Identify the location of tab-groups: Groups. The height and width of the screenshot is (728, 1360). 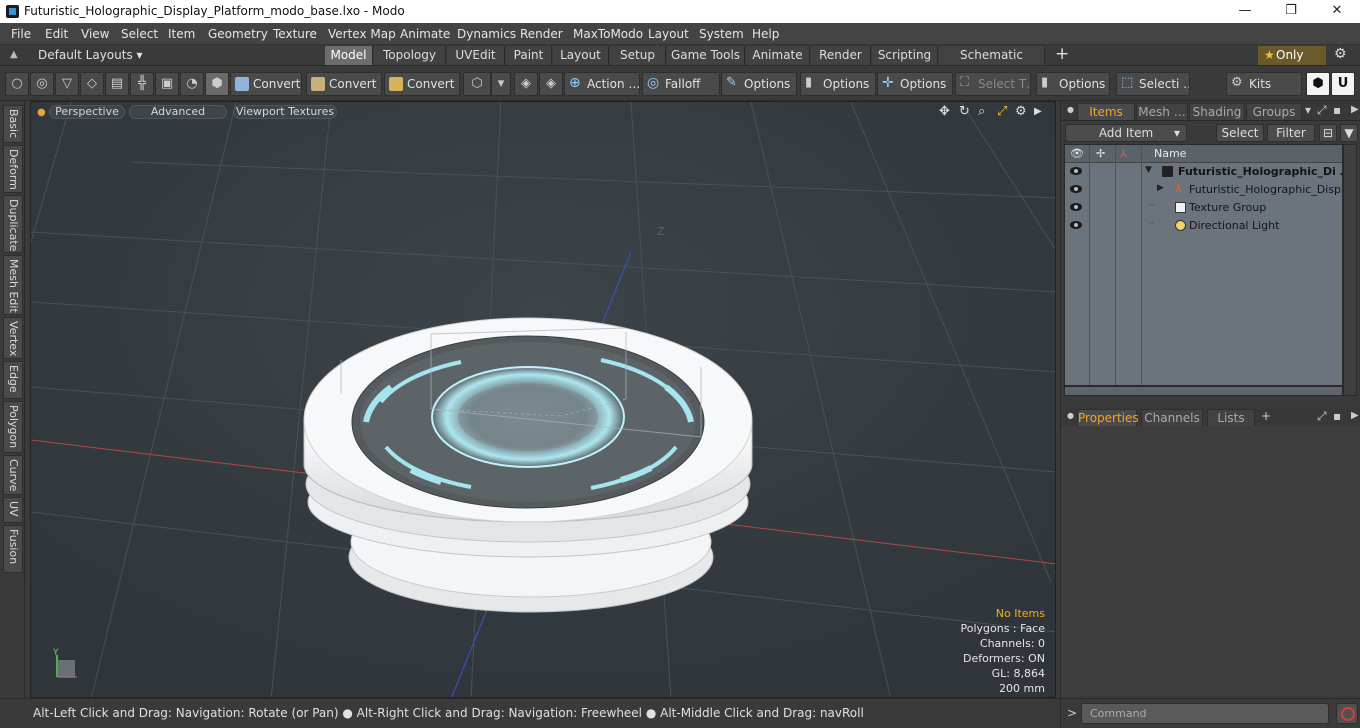
(1274, 111).